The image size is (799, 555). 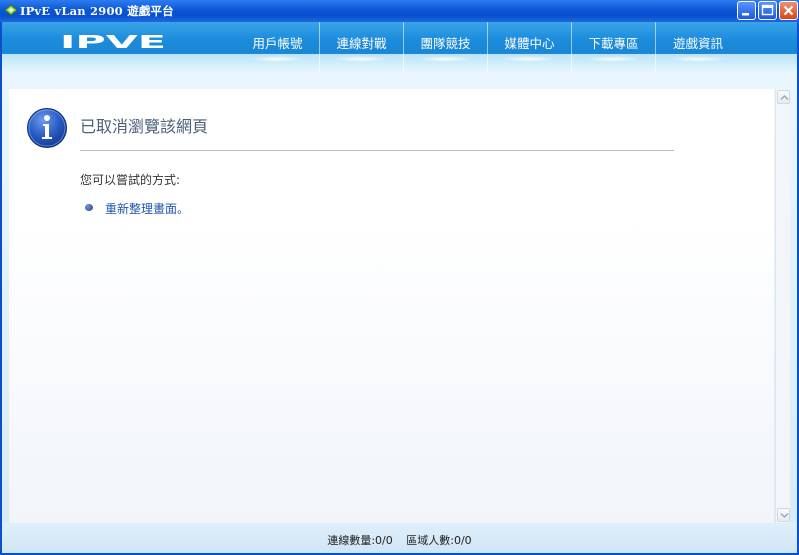 What do you see at coordinates (144, 126) in the screenshot?
I see `page-title: 已取消瀏覽該網頁` at bounding box center [144, 126].